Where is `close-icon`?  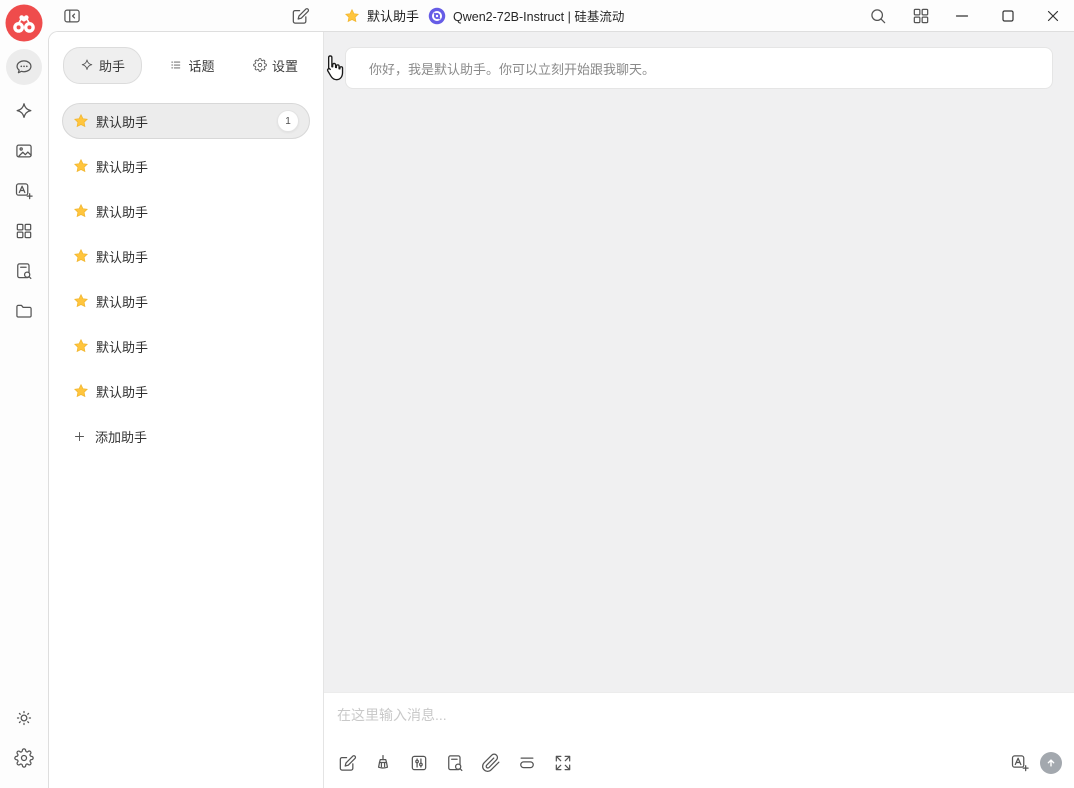
close-icon is located at coordinates (1053, 15).